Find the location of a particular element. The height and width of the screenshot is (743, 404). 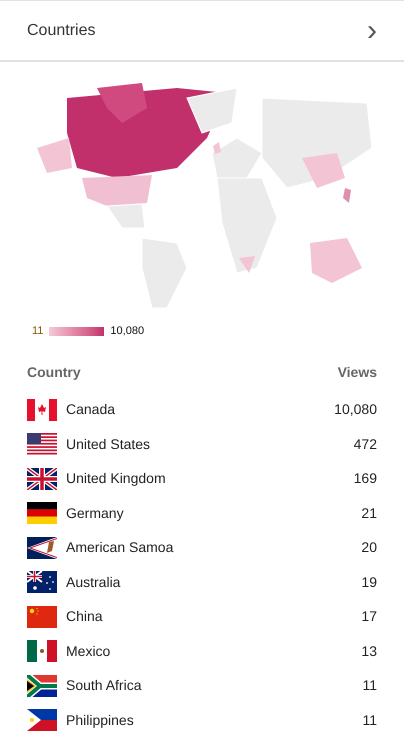

country-name: Canada is located at coordinates (91, 410).